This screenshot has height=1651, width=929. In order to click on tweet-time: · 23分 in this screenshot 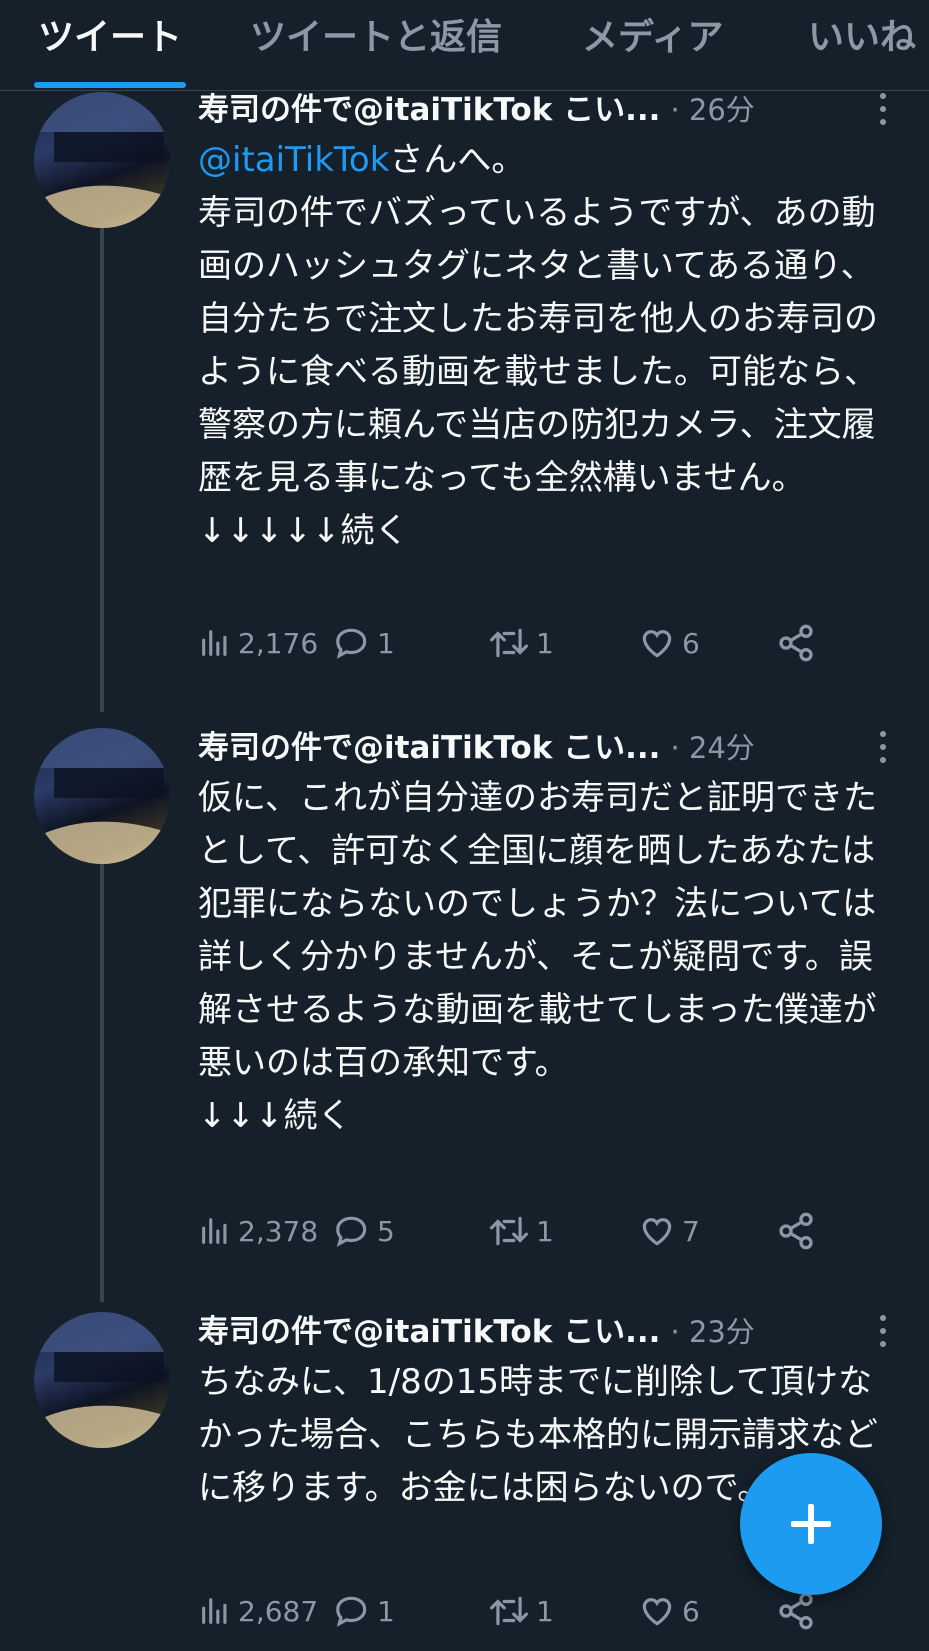, I will do `click(712, 1332)`.